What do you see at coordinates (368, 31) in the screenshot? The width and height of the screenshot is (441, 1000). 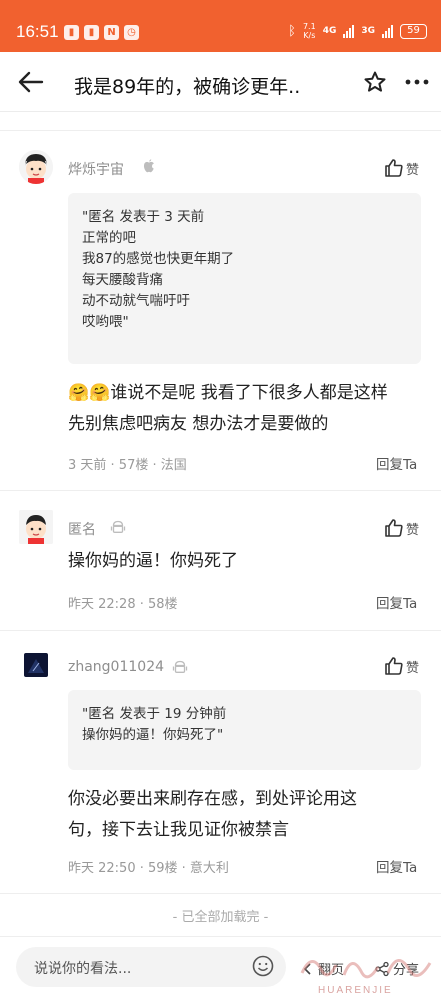 I see `network-type-2: 3G` at bounding box center [368, 31].